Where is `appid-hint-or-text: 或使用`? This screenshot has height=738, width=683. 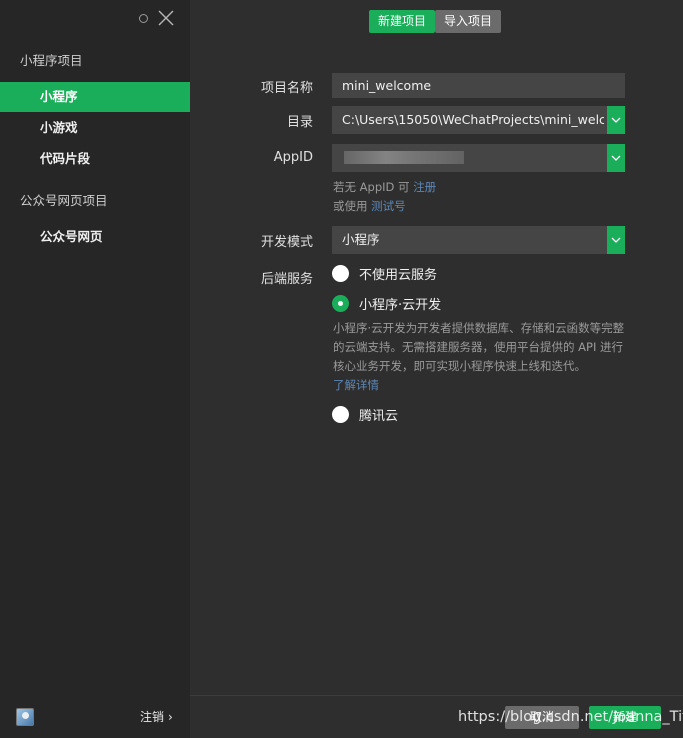
appid-hint-or-text: 或使用 is located at coordinates (350, 206).